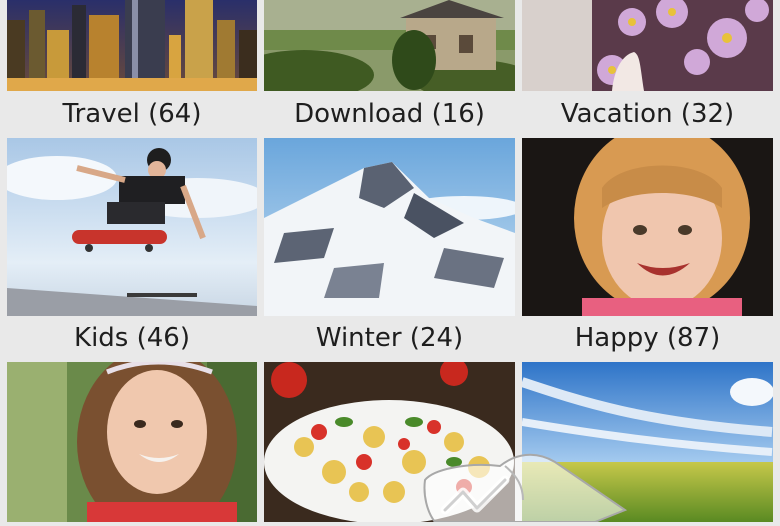  I want to click on album-caption-vacation: Vacation (32), so click(647, 114).